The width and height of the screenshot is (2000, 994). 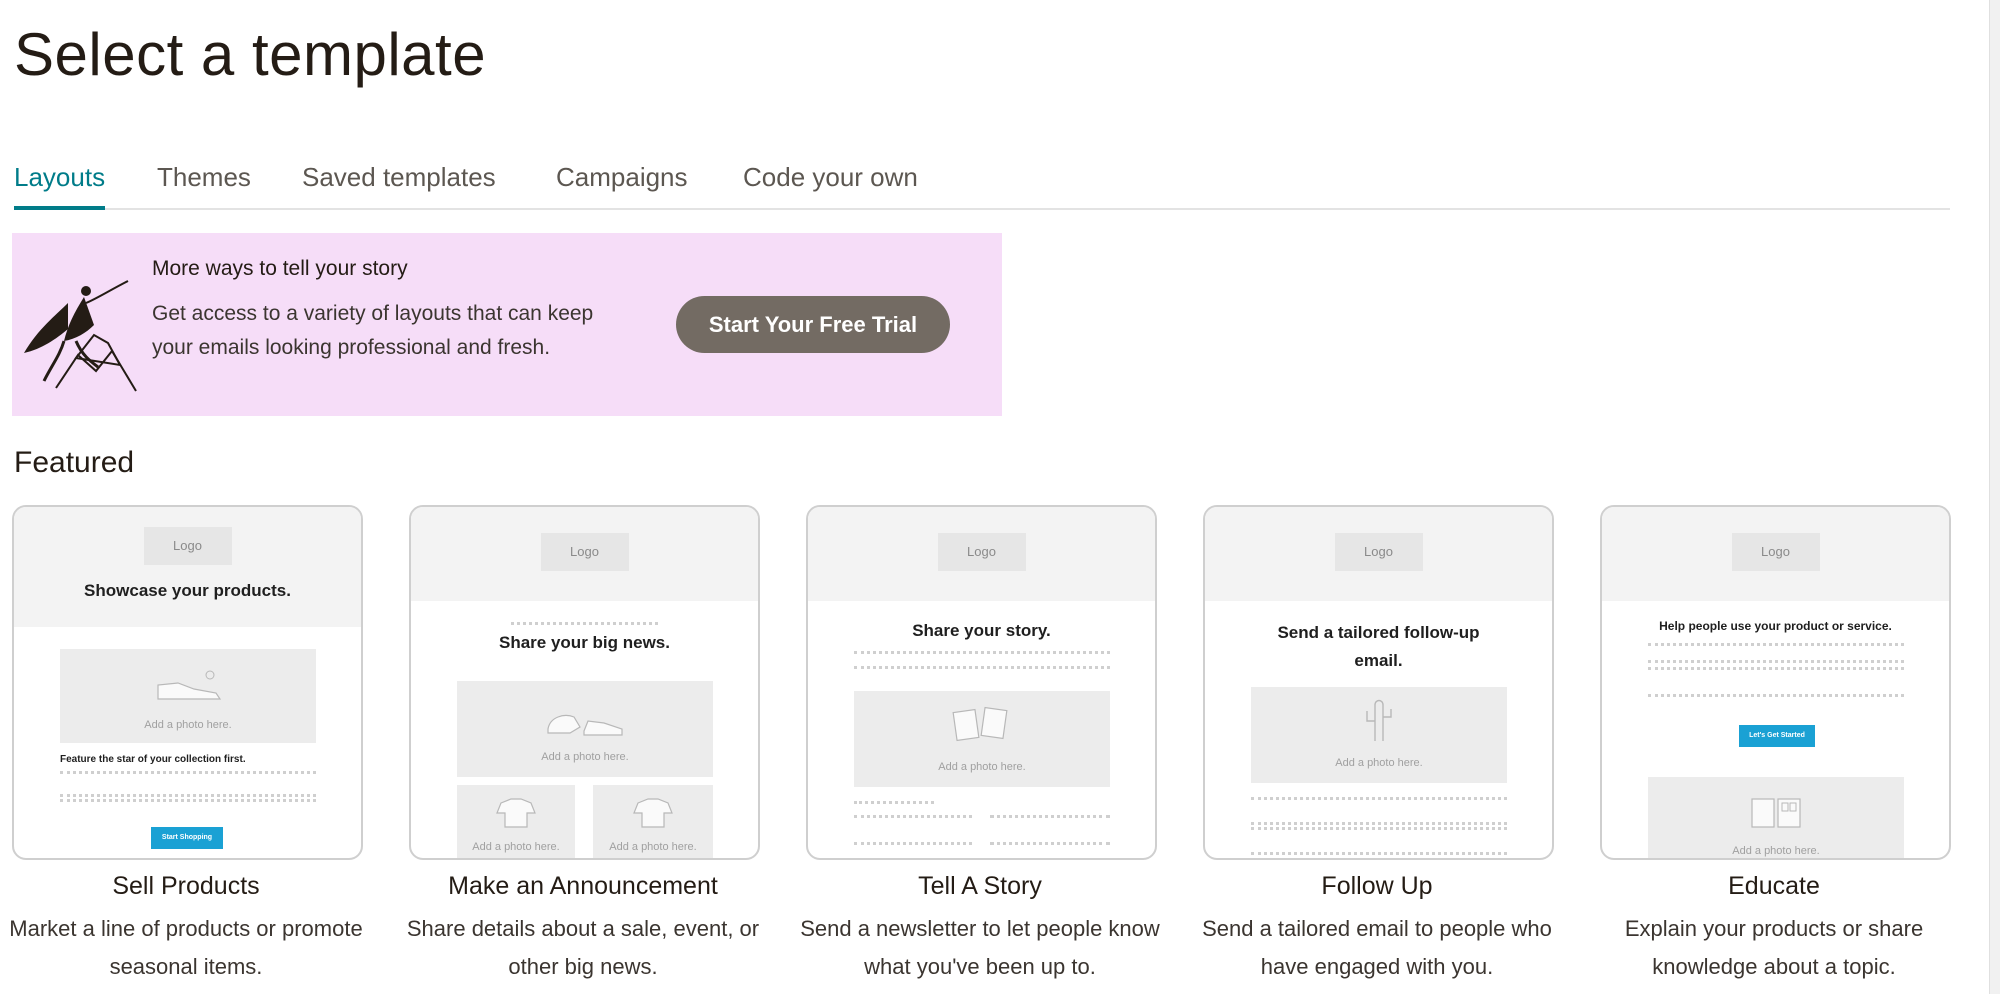 What do you see at coordinates (980, 886) in the screenshot?
I see `card-title-tell-a-story: Tell A Story` at bounding box center [980, 886].